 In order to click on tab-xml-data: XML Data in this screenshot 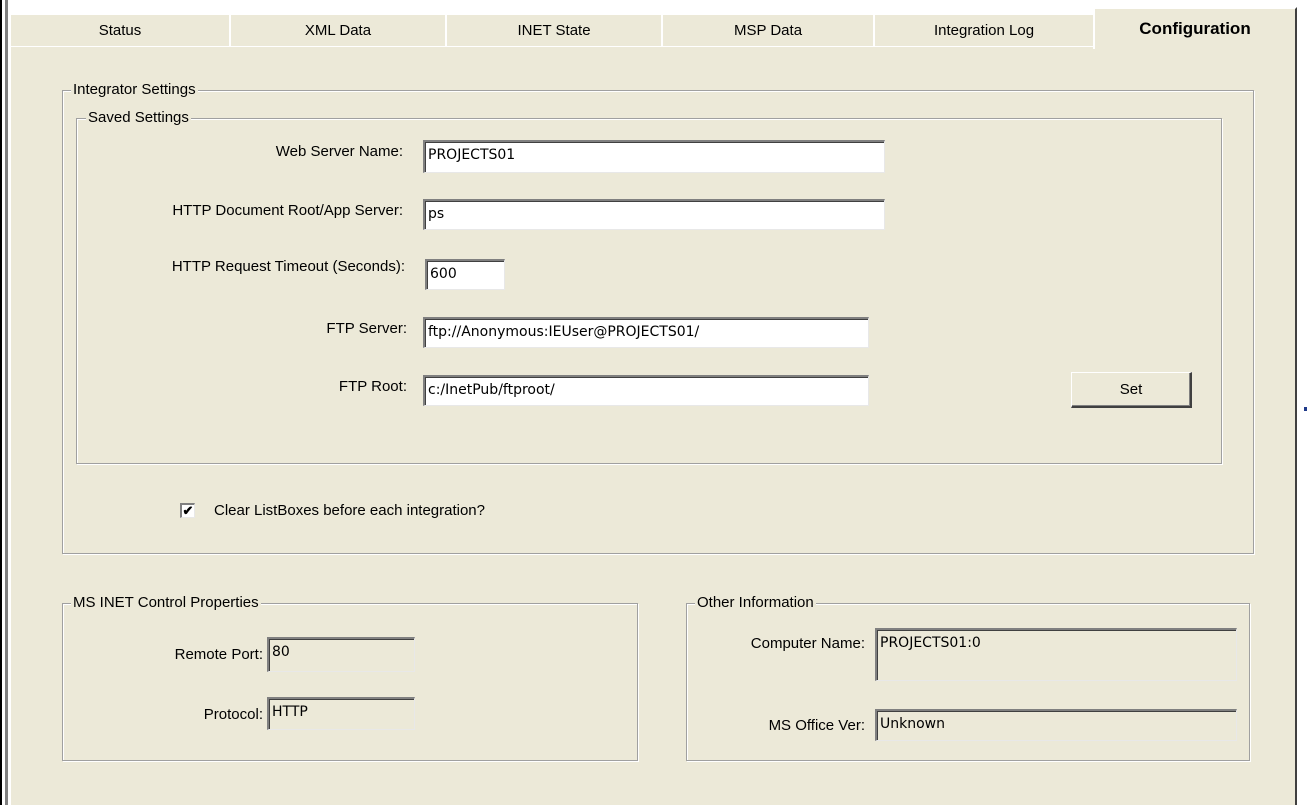, I will do `click(338, 29)`.